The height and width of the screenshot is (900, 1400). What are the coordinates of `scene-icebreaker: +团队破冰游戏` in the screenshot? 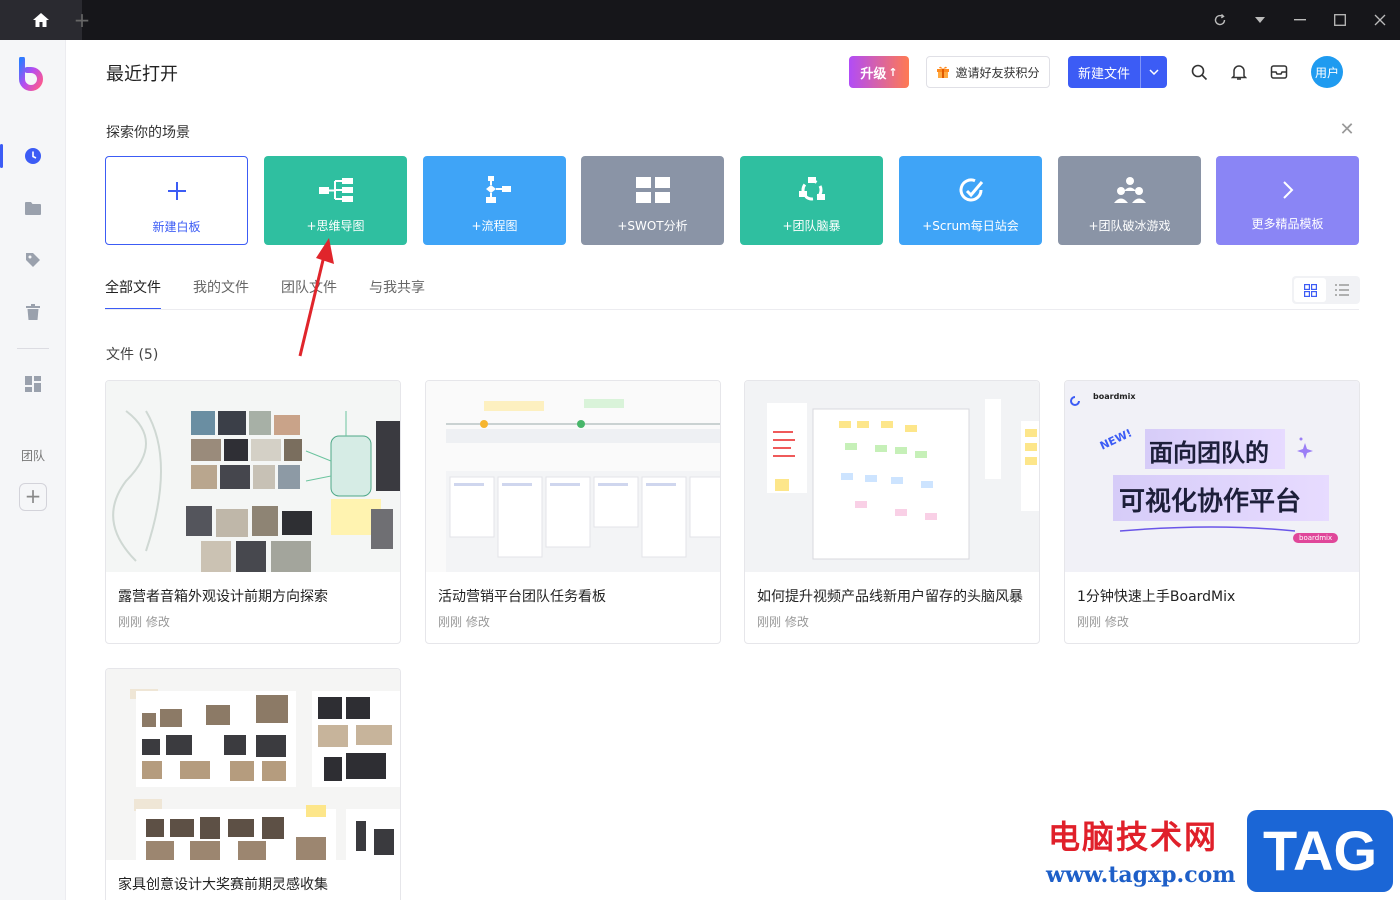 It's located at (1129, 200).